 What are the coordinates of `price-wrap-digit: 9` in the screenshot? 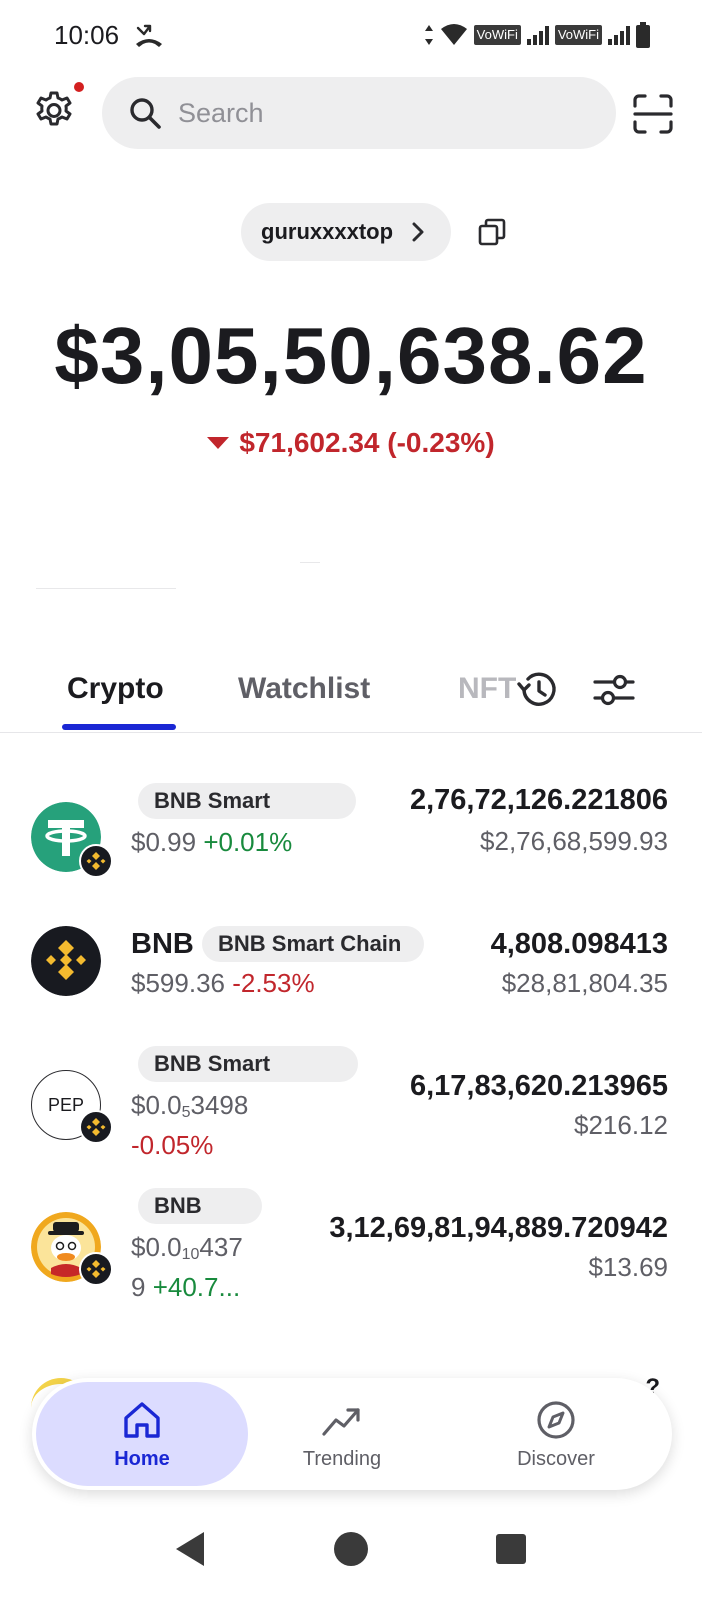 It's located at (138, 1287).